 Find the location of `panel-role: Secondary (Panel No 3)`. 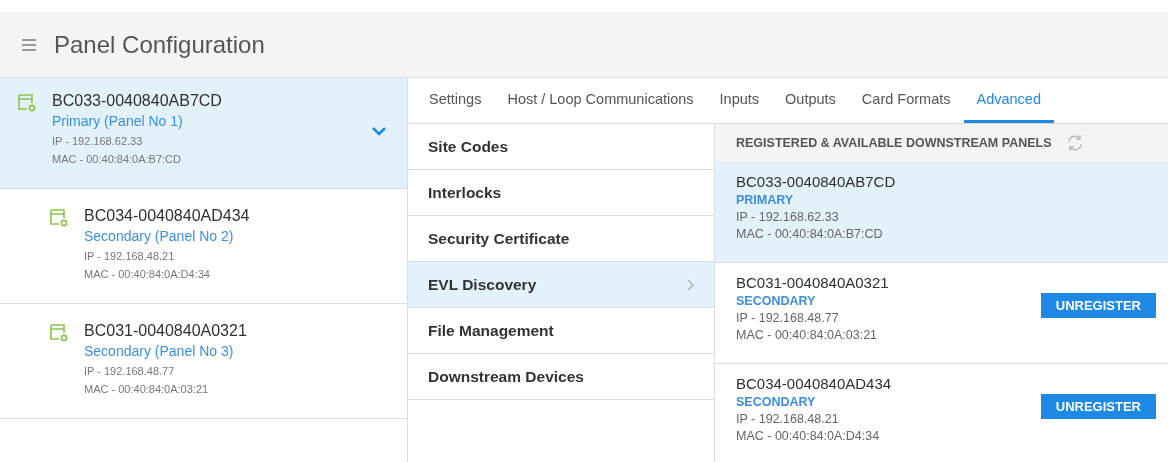

panel-role: Secondary (Panel No 3) is located at coordinates (159, 351).